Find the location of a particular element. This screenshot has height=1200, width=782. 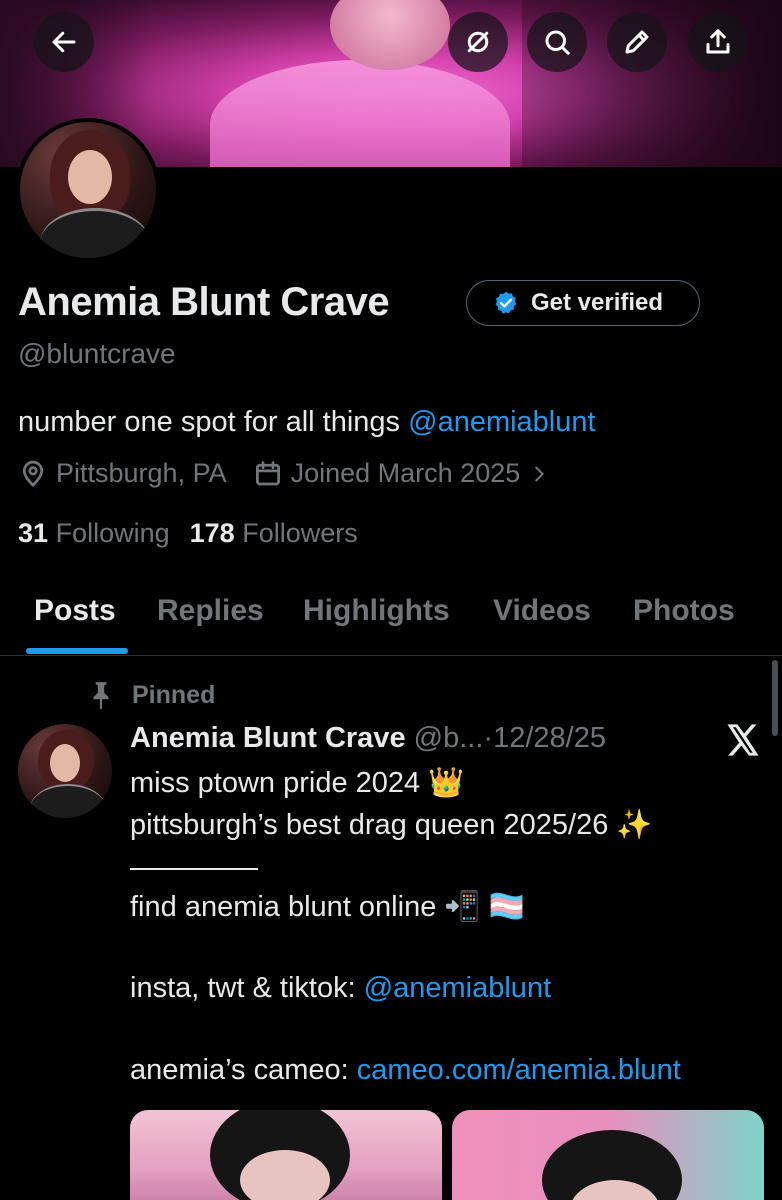

post-text-line: miss ptown pride 2024 👑 is located at coordinates (297, 783).